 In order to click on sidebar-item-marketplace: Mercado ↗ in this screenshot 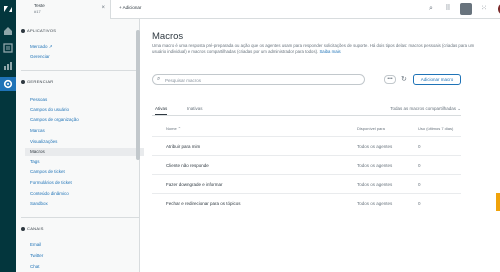, I will do `click(41, 47)`.